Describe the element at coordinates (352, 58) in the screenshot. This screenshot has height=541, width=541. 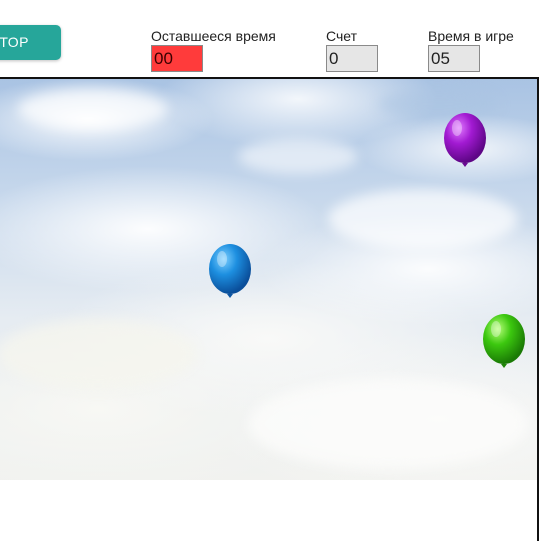
I see `score-field: 0` at that location.